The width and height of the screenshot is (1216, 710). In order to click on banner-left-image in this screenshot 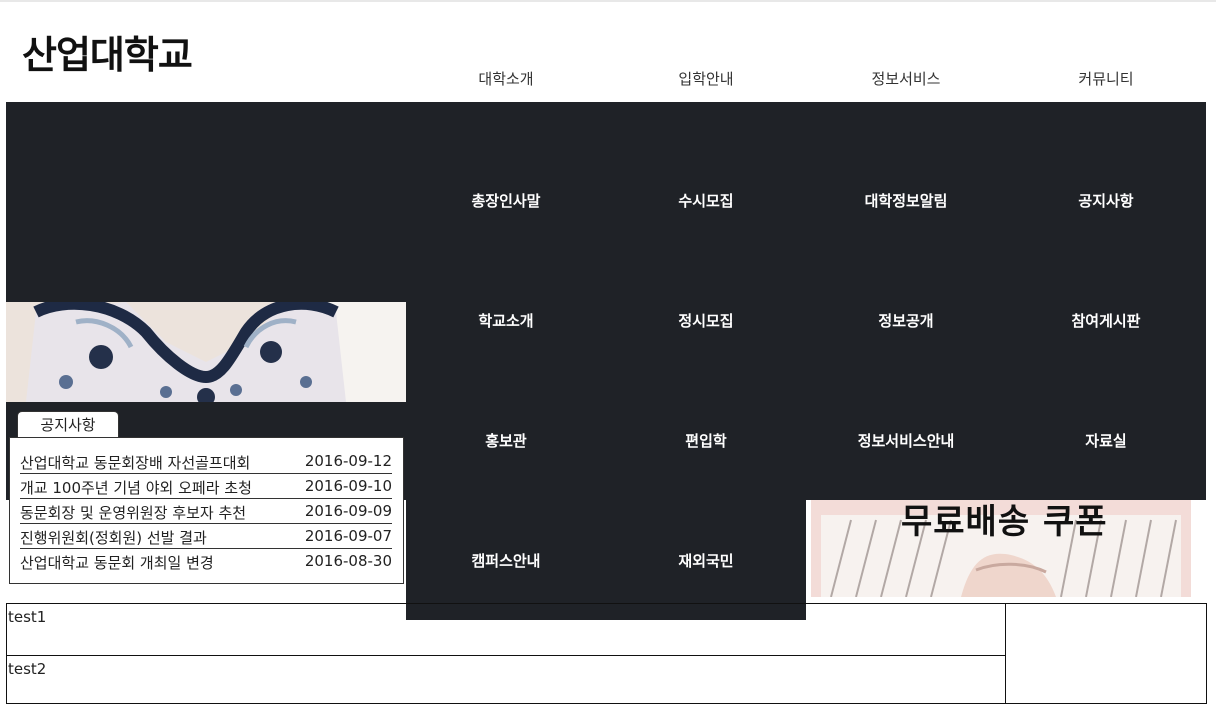, I will do `click(206, 352)`.